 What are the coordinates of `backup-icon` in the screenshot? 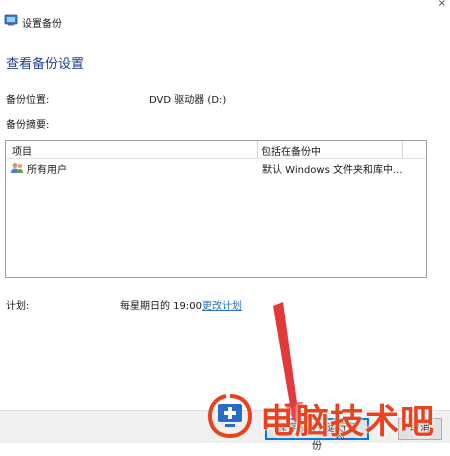 It's located at (11, 20).